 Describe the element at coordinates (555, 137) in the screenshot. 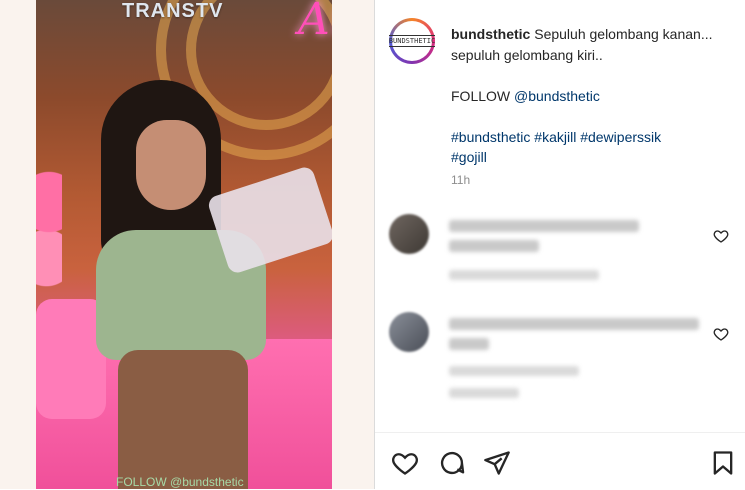

I see `hashtag-link: #kakjill` at that location.